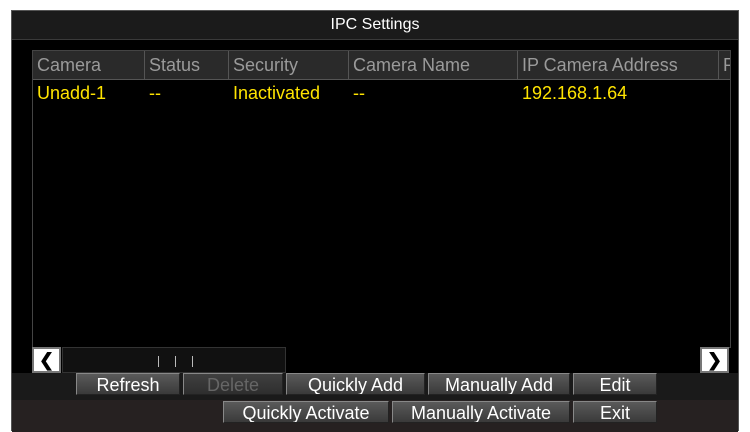  I want to click on chevron-left-icon: ❮, so click(46, 360).